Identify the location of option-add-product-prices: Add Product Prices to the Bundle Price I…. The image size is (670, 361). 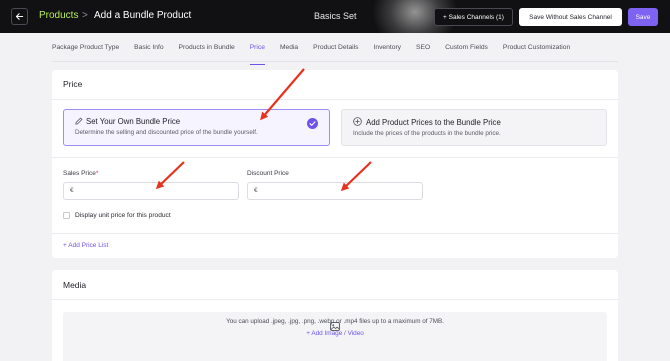
(474, 127).